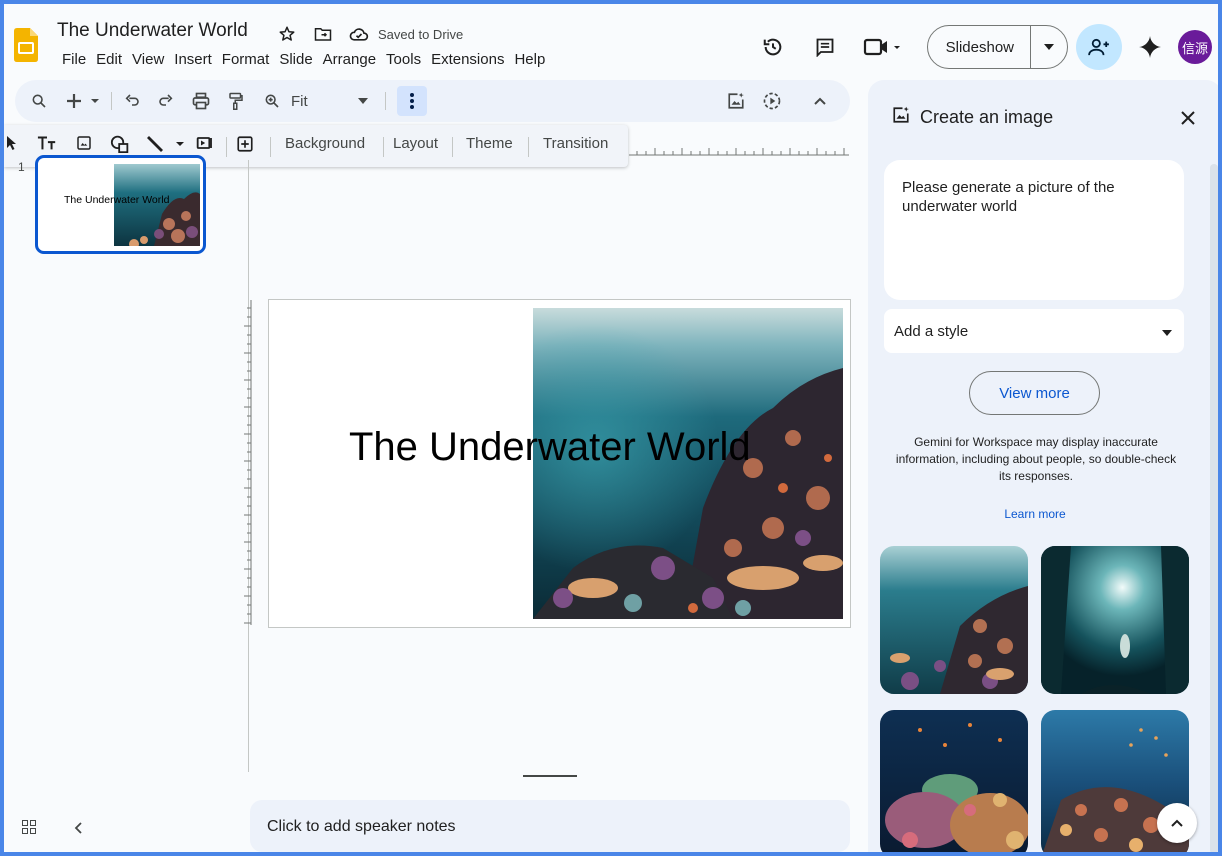  What do you see at coordinates (39, 101) in the screenshot?
I see `search-menus-icon` at bounding box center [39, 101].